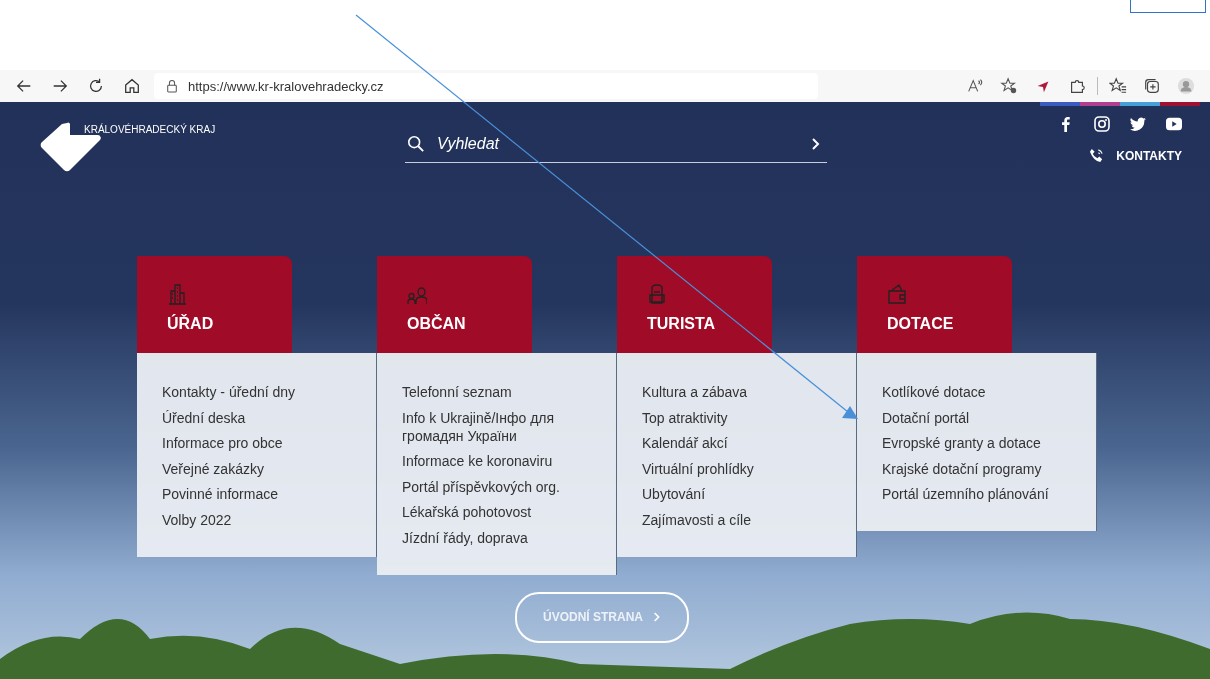 The image size is (1210, 679). What do you see at coordinates (984, 392) in the screenshot?
I see `menu-link: Kotlíkové dotace` at bounding box center [984, 392].